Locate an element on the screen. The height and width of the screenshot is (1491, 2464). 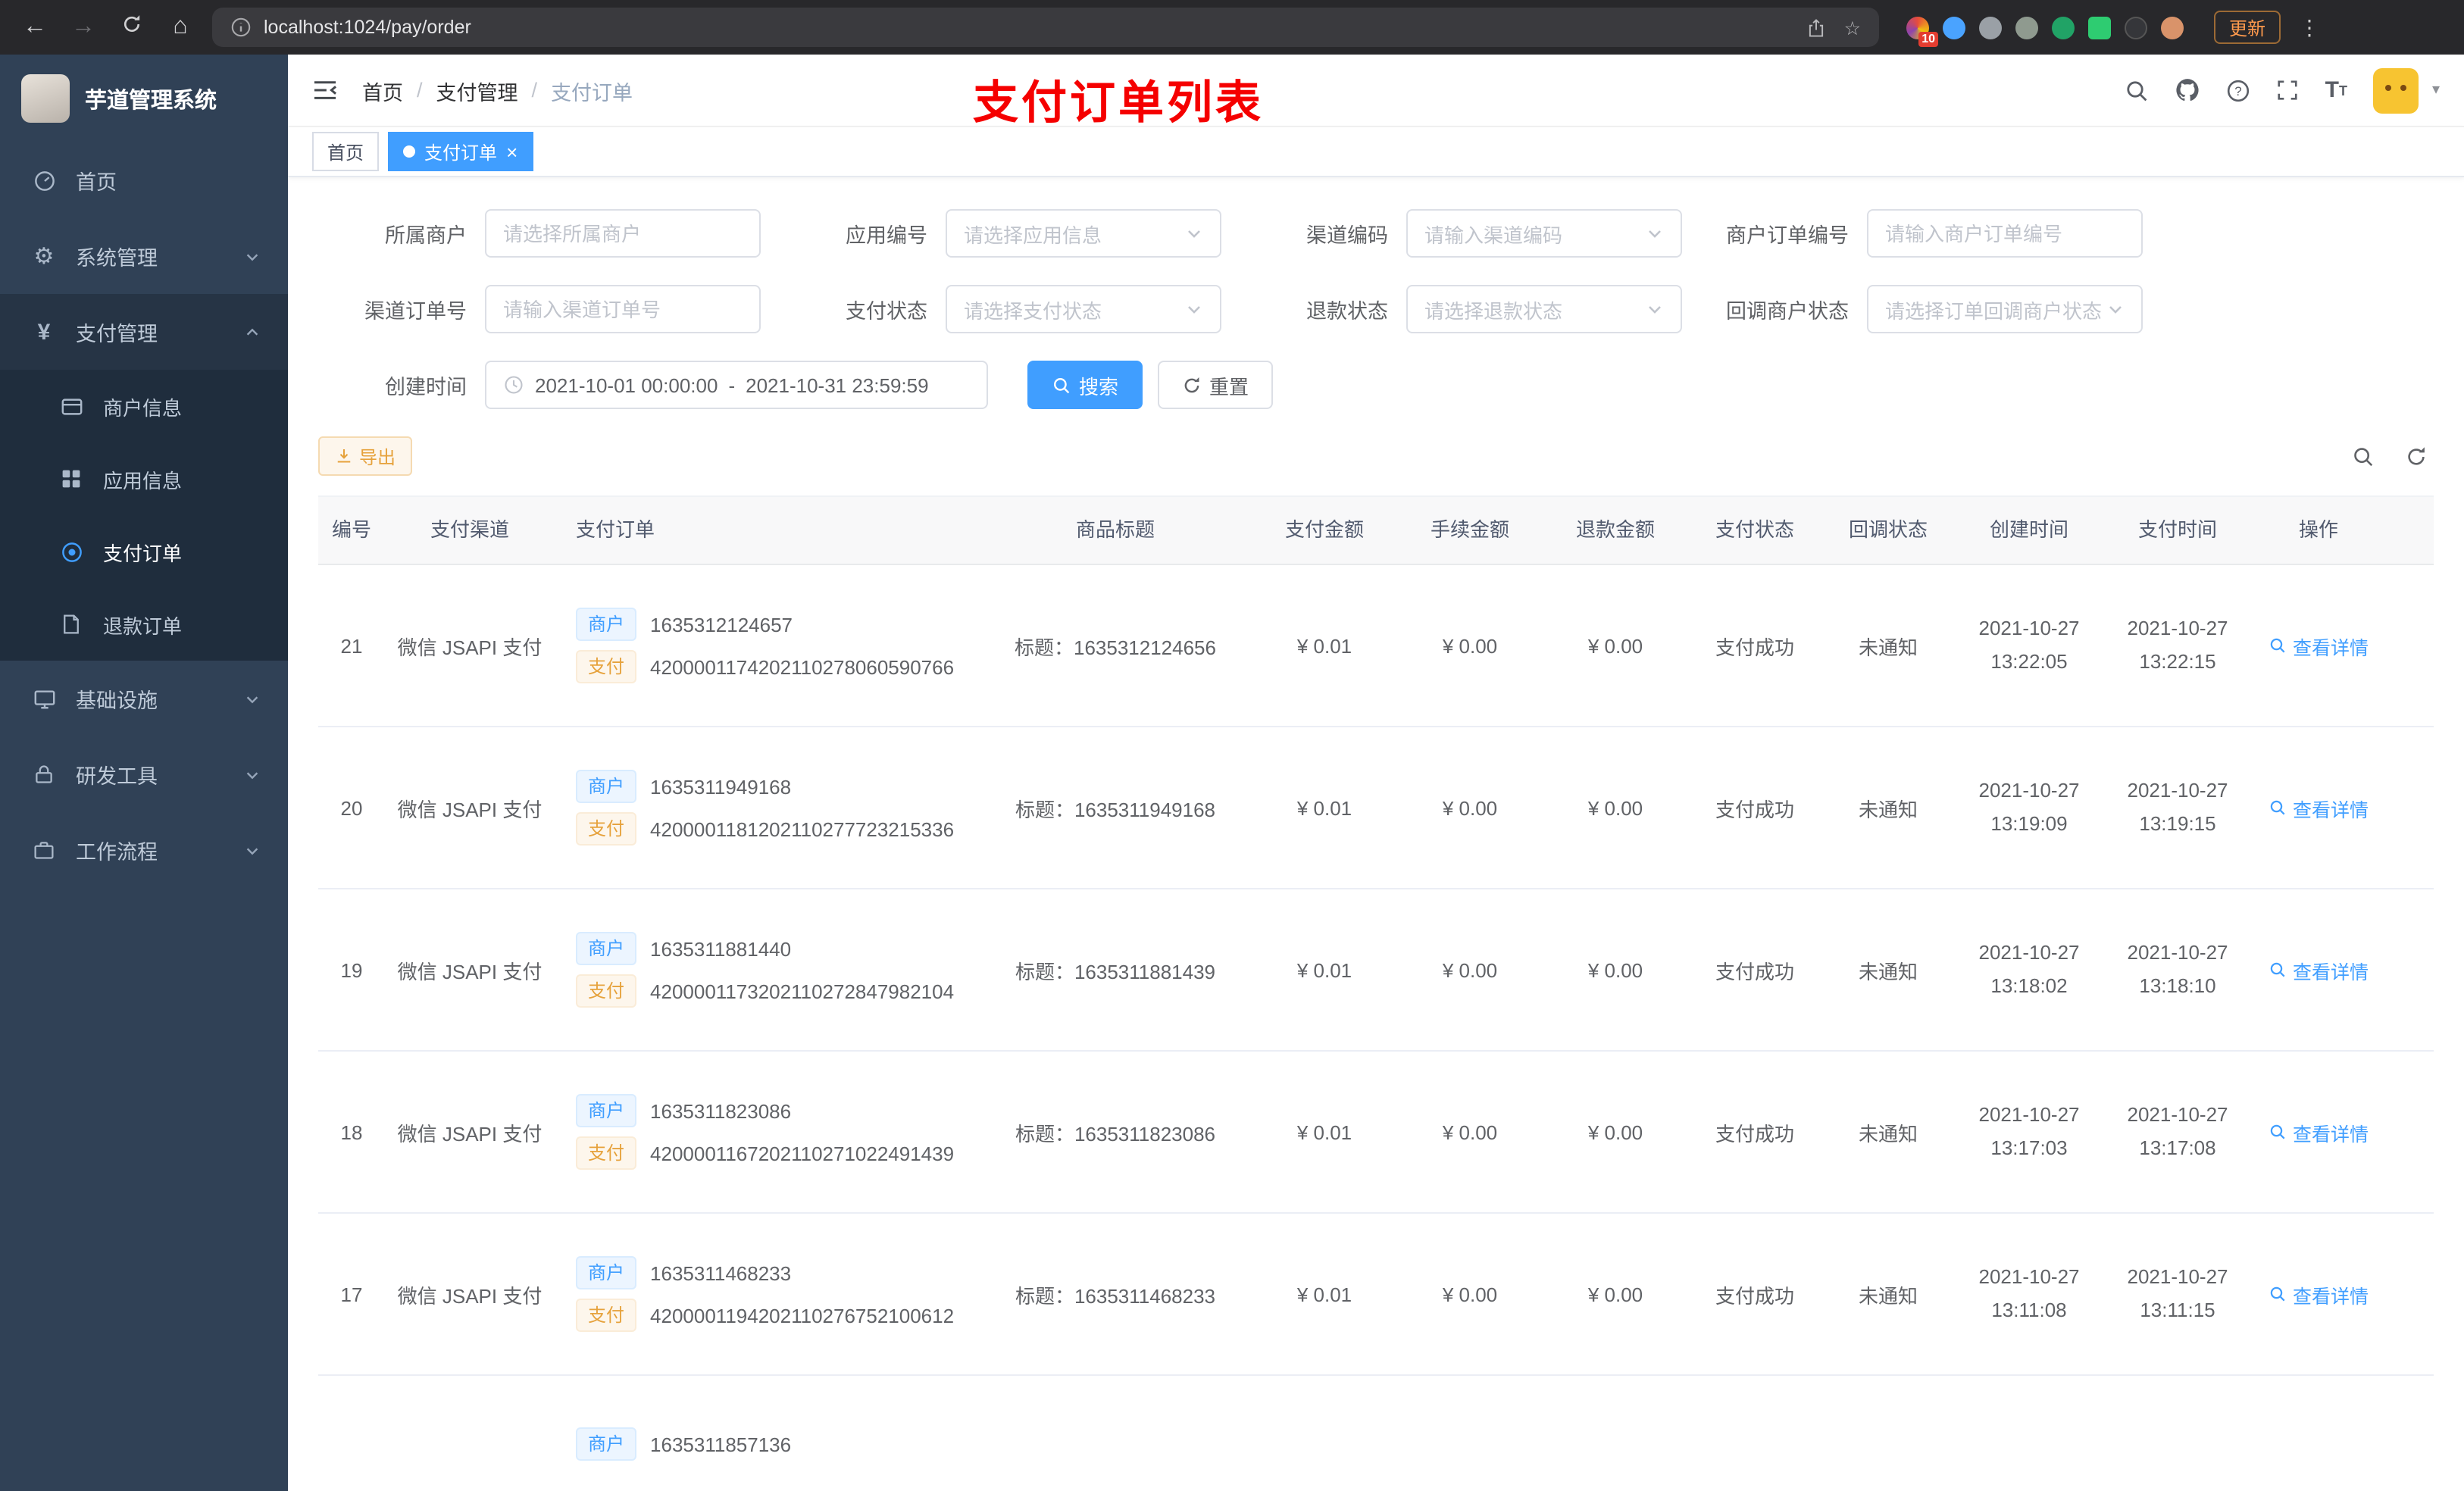
browser-home-button: ⌂ is located at coordinates (180, 27).